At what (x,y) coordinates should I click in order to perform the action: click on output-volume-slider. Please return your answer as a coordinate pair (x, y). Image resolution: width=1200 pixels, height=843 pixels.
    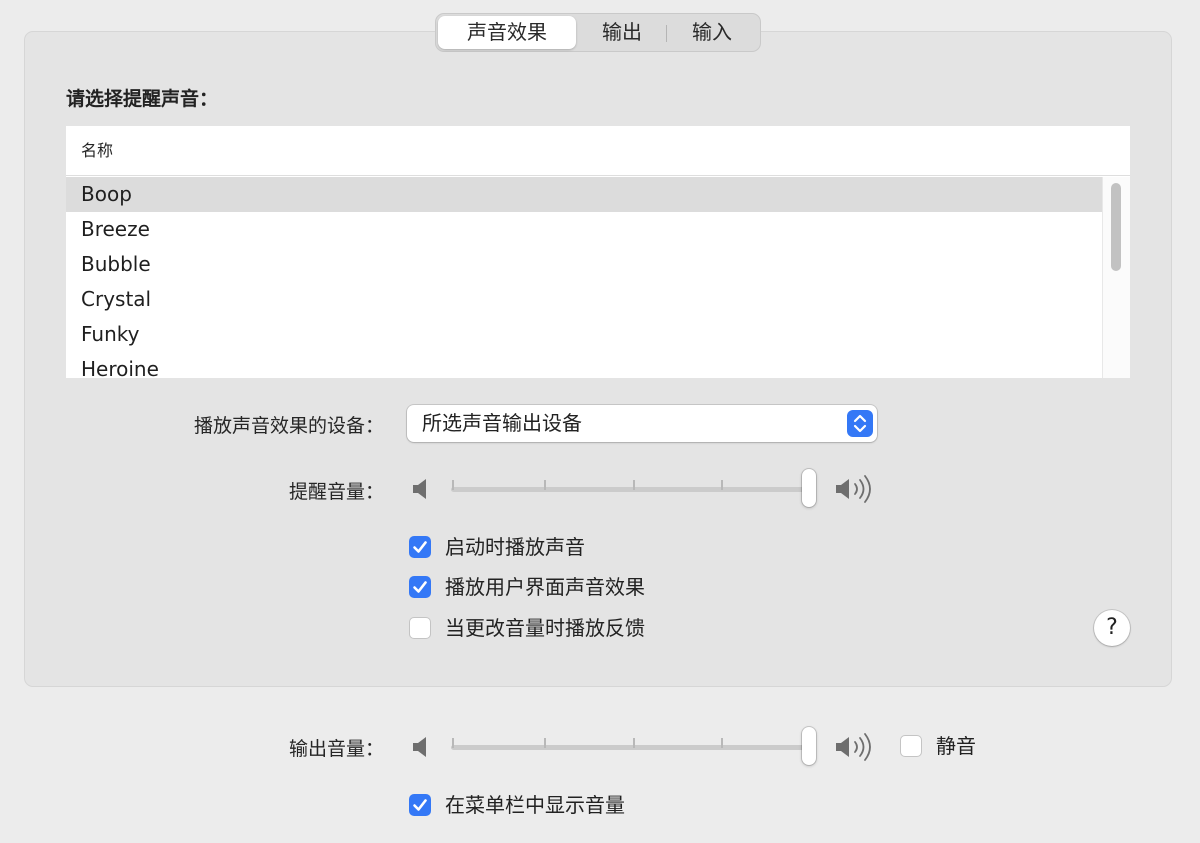
    Looking at the image, I should click on (650, 746).